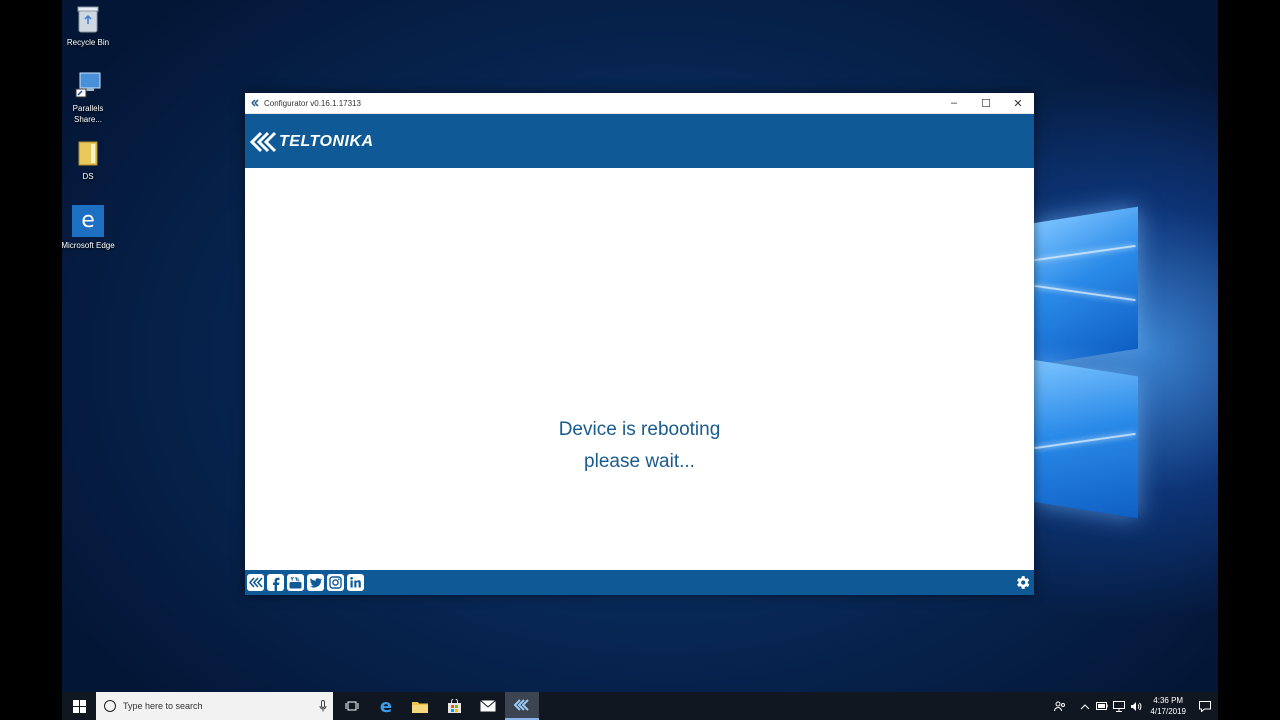 The height and width of the screenshot is (720, 1280). I want to click on youtube-icon, so click(295, 582).